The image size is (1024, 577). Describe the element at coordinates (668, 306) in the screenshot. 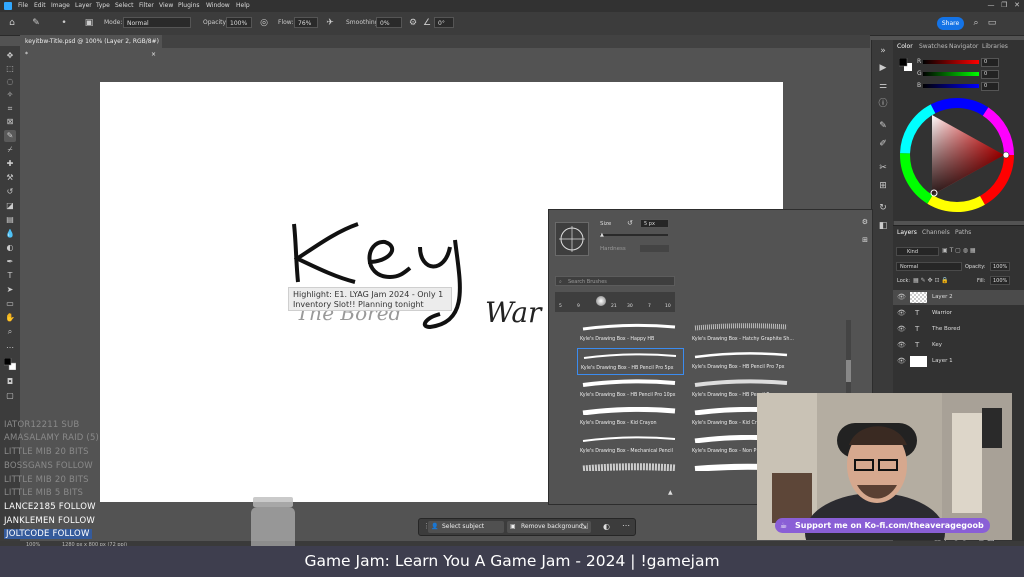

I see `recent-brush-7: 10` at that location.